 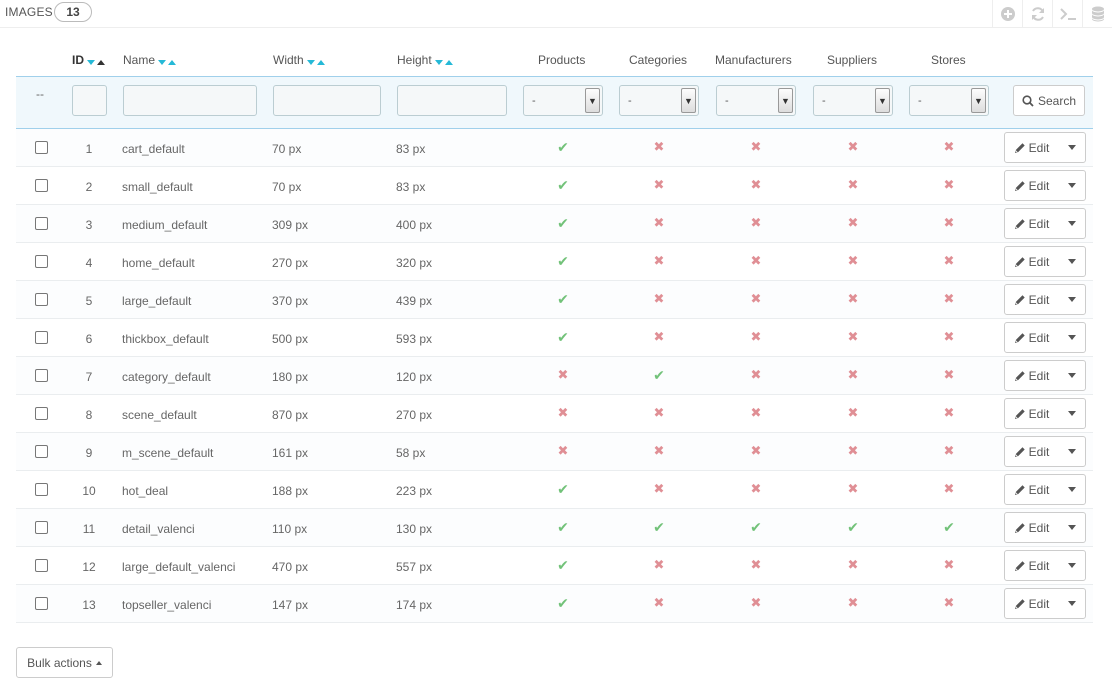 I want to click on pencil-icon, so click(x=1019, y=451).